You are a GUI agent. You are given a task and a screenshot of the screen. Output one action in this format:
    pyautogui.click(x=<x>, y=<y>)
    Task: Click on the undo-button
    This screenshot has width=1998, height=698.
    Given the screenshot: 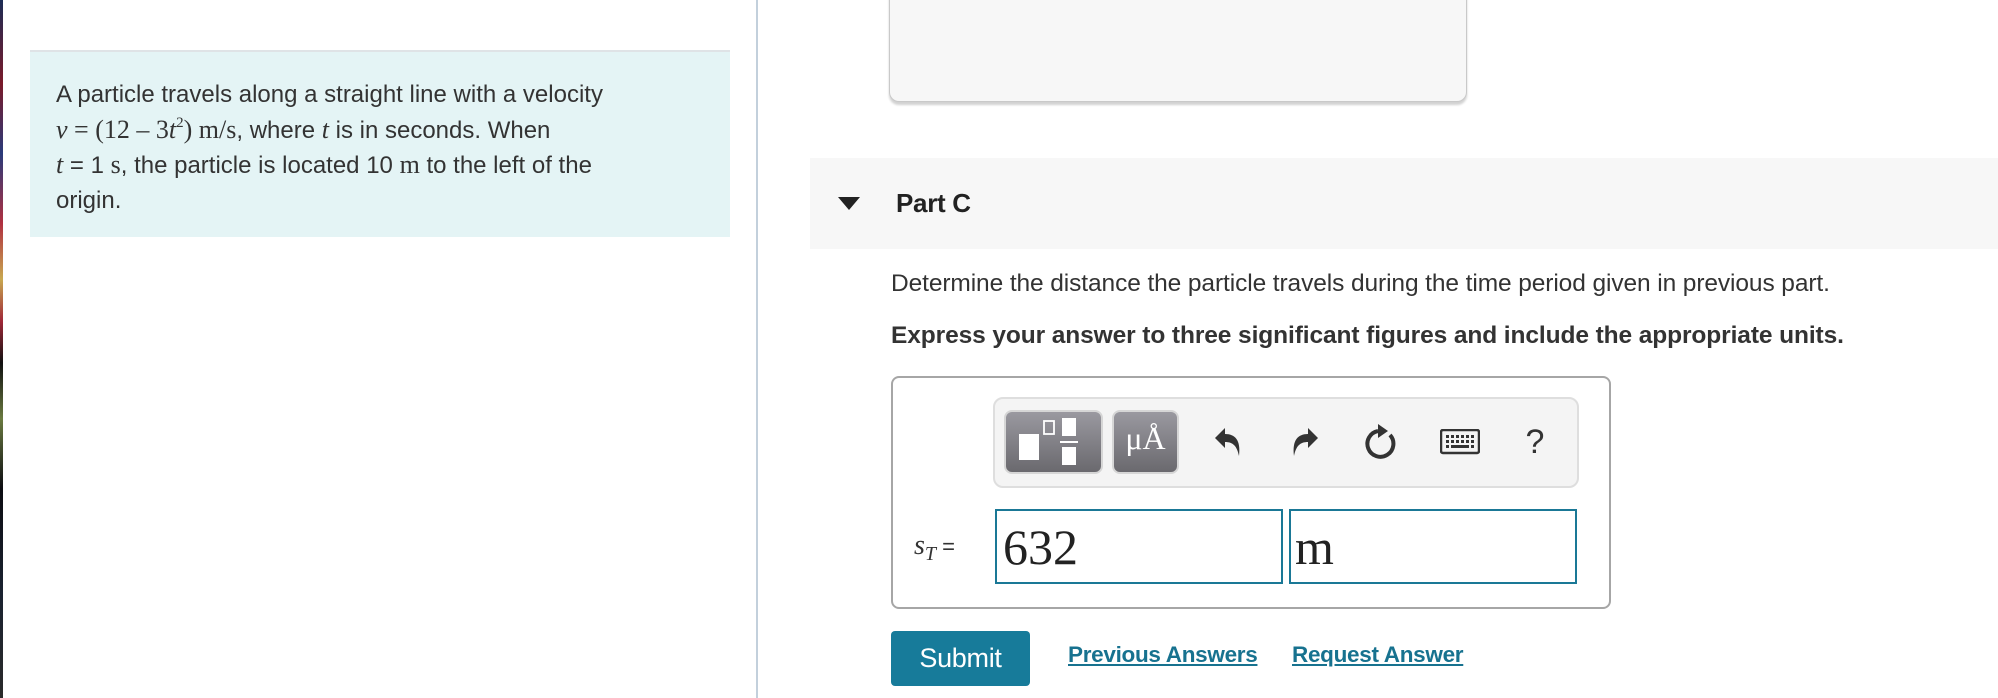 What is the action you would take?
    pyautogui.click(x=1228, y=442)
    